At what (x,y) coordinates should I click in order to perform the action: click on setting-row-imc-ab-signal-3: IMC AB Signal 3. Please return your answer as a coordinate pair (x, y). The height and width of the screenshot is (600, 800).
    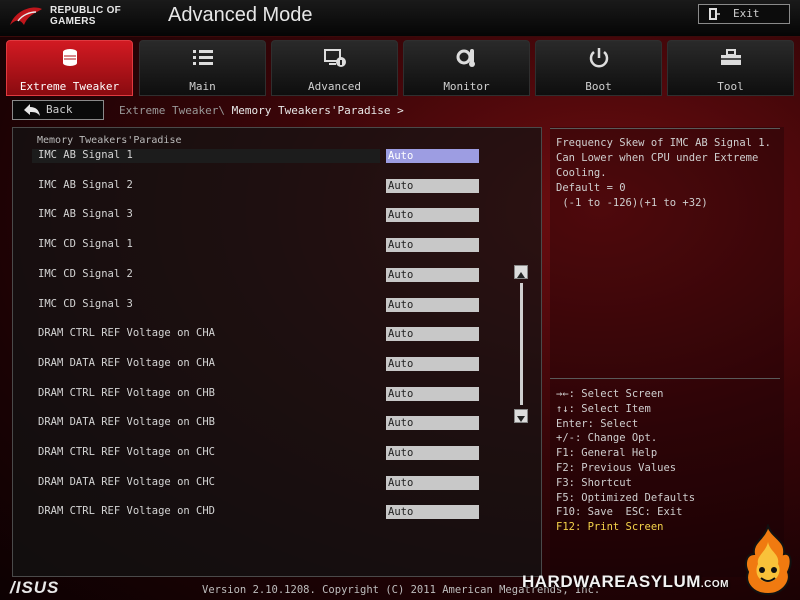
    Looking at the image, I should click on (206, 215).